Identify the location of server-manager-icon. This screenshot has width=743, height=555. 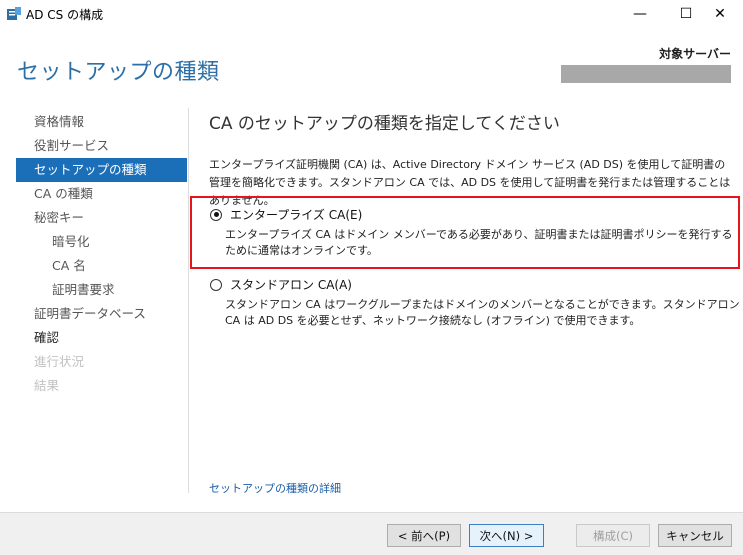
(14, 13).